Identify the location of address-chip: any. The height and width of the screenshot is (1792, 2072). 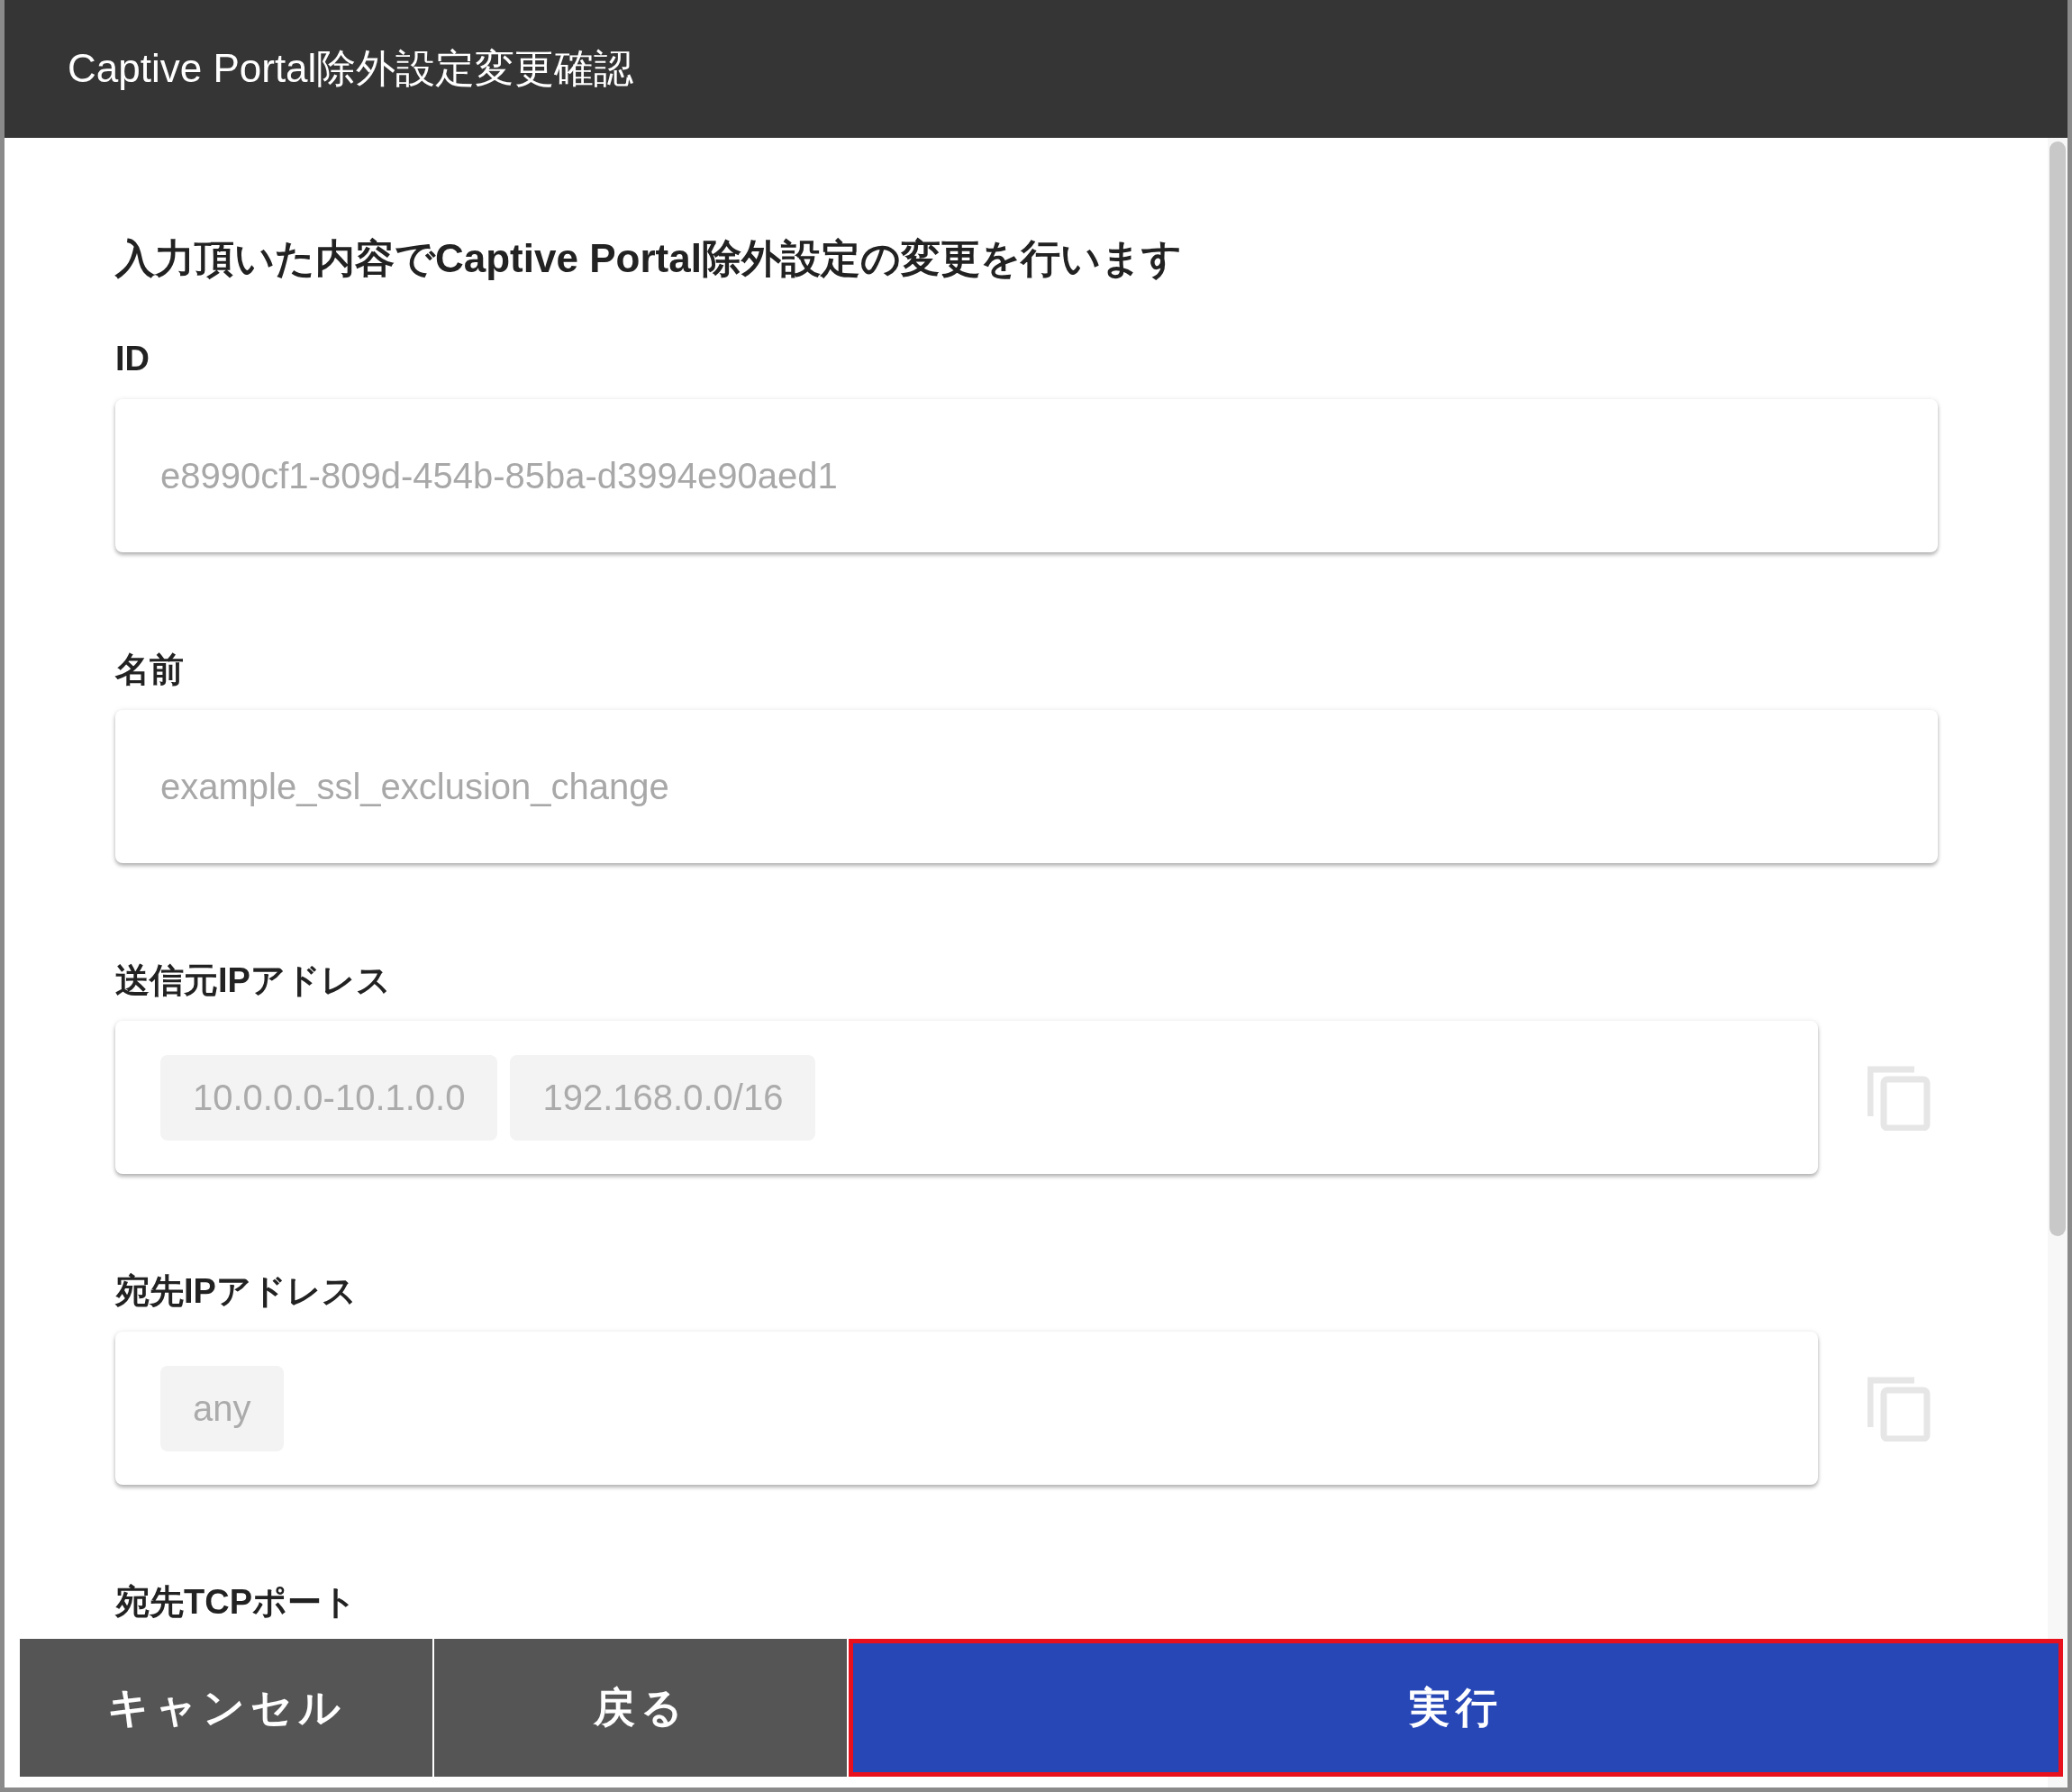
(222, 1408).